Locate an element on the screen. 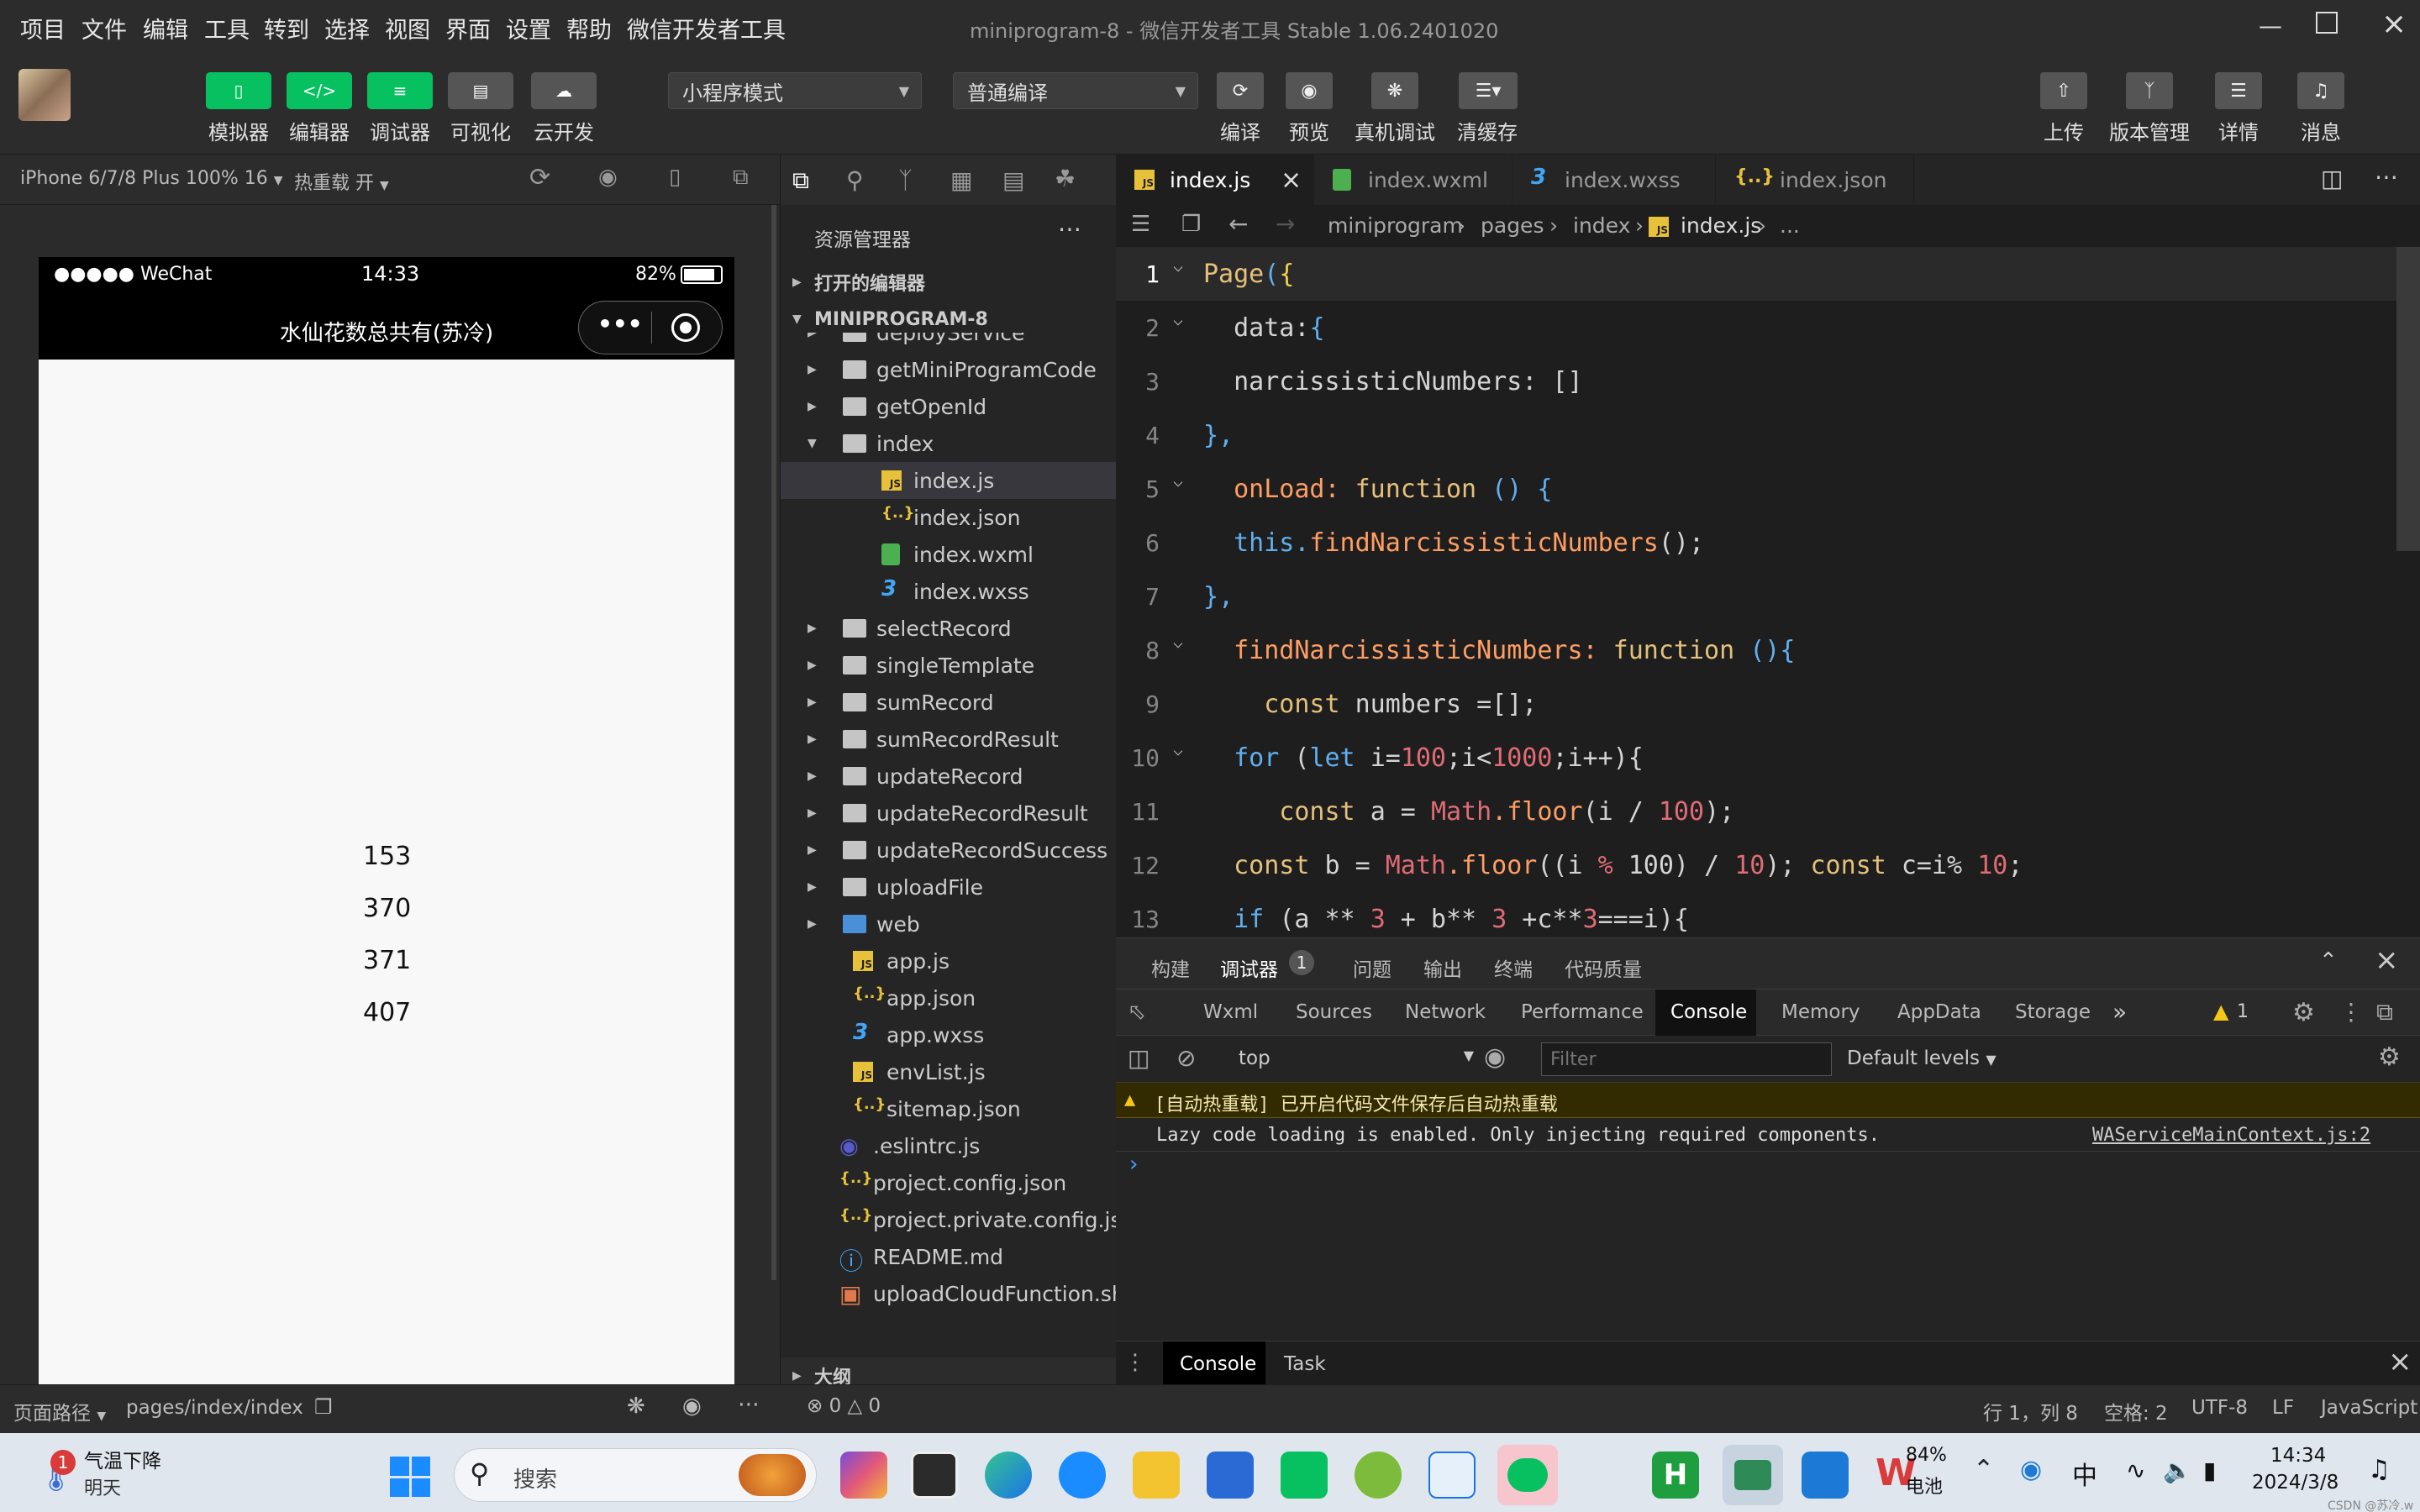  kebab-menu-icon: ⋮ is located at coordinates (1135, 1362).